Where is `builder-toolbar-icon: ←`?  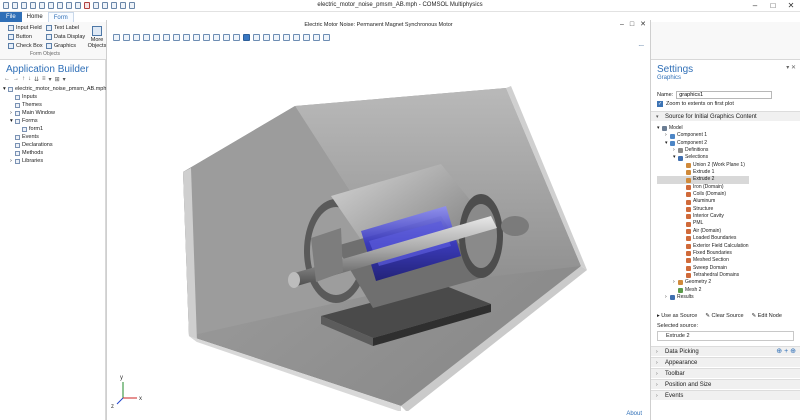
builder-toolbar-icon: ← is located at coordinates (7, 79).